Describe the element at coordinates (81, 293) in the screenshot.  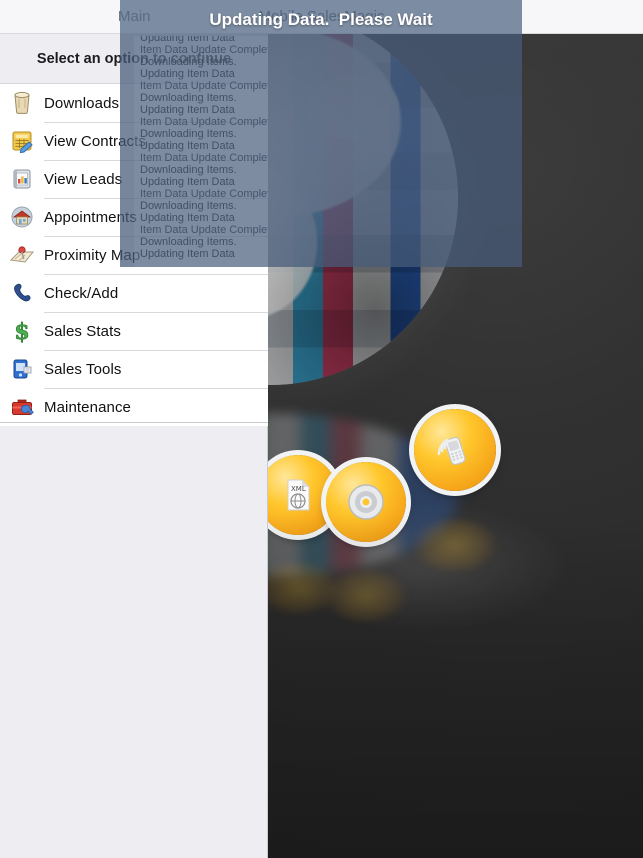
I see `menu-item-label: Check/Add` at that location.